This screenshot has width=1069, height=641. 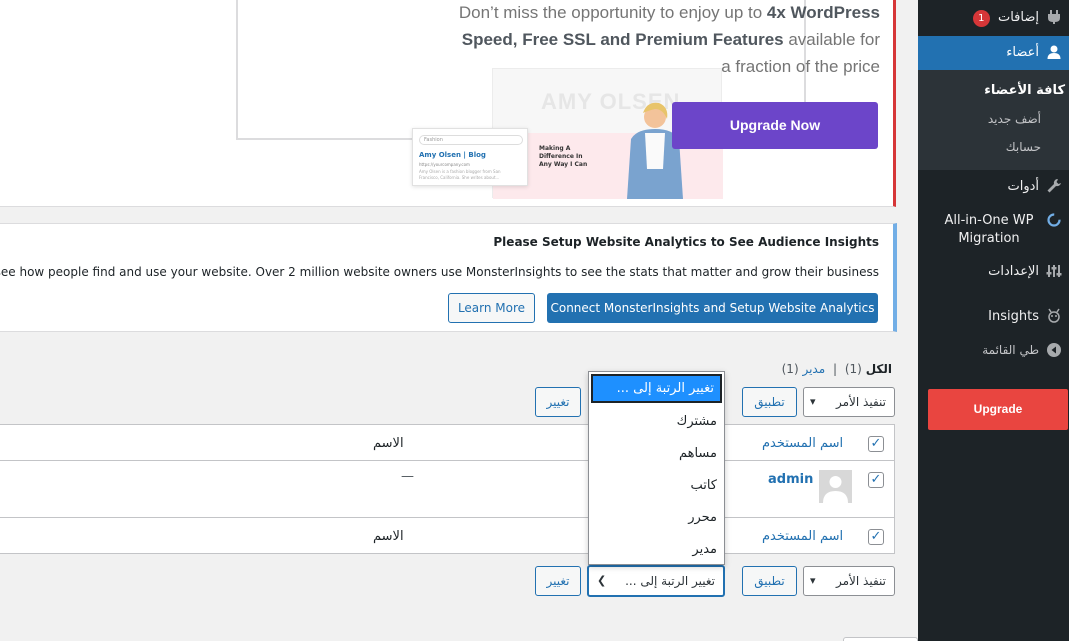 What do you see at coordinates (703, 485) in the screenshot?
I see `dropdown-option-author: كاتب` at bounding box center [703, 485].